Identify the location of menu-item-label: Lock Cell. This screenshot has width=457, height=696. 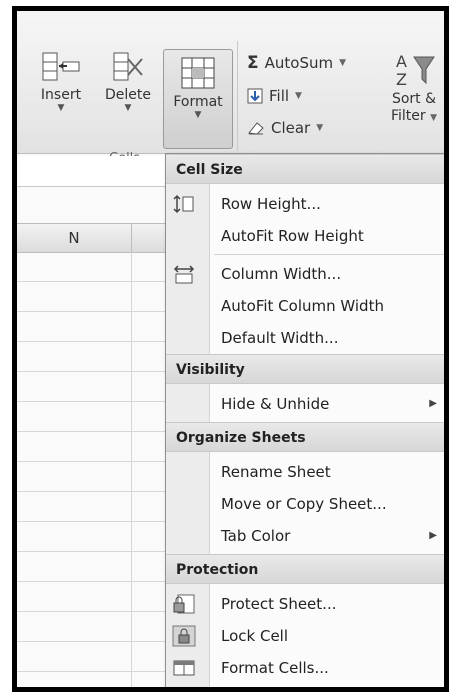
(255, 636).